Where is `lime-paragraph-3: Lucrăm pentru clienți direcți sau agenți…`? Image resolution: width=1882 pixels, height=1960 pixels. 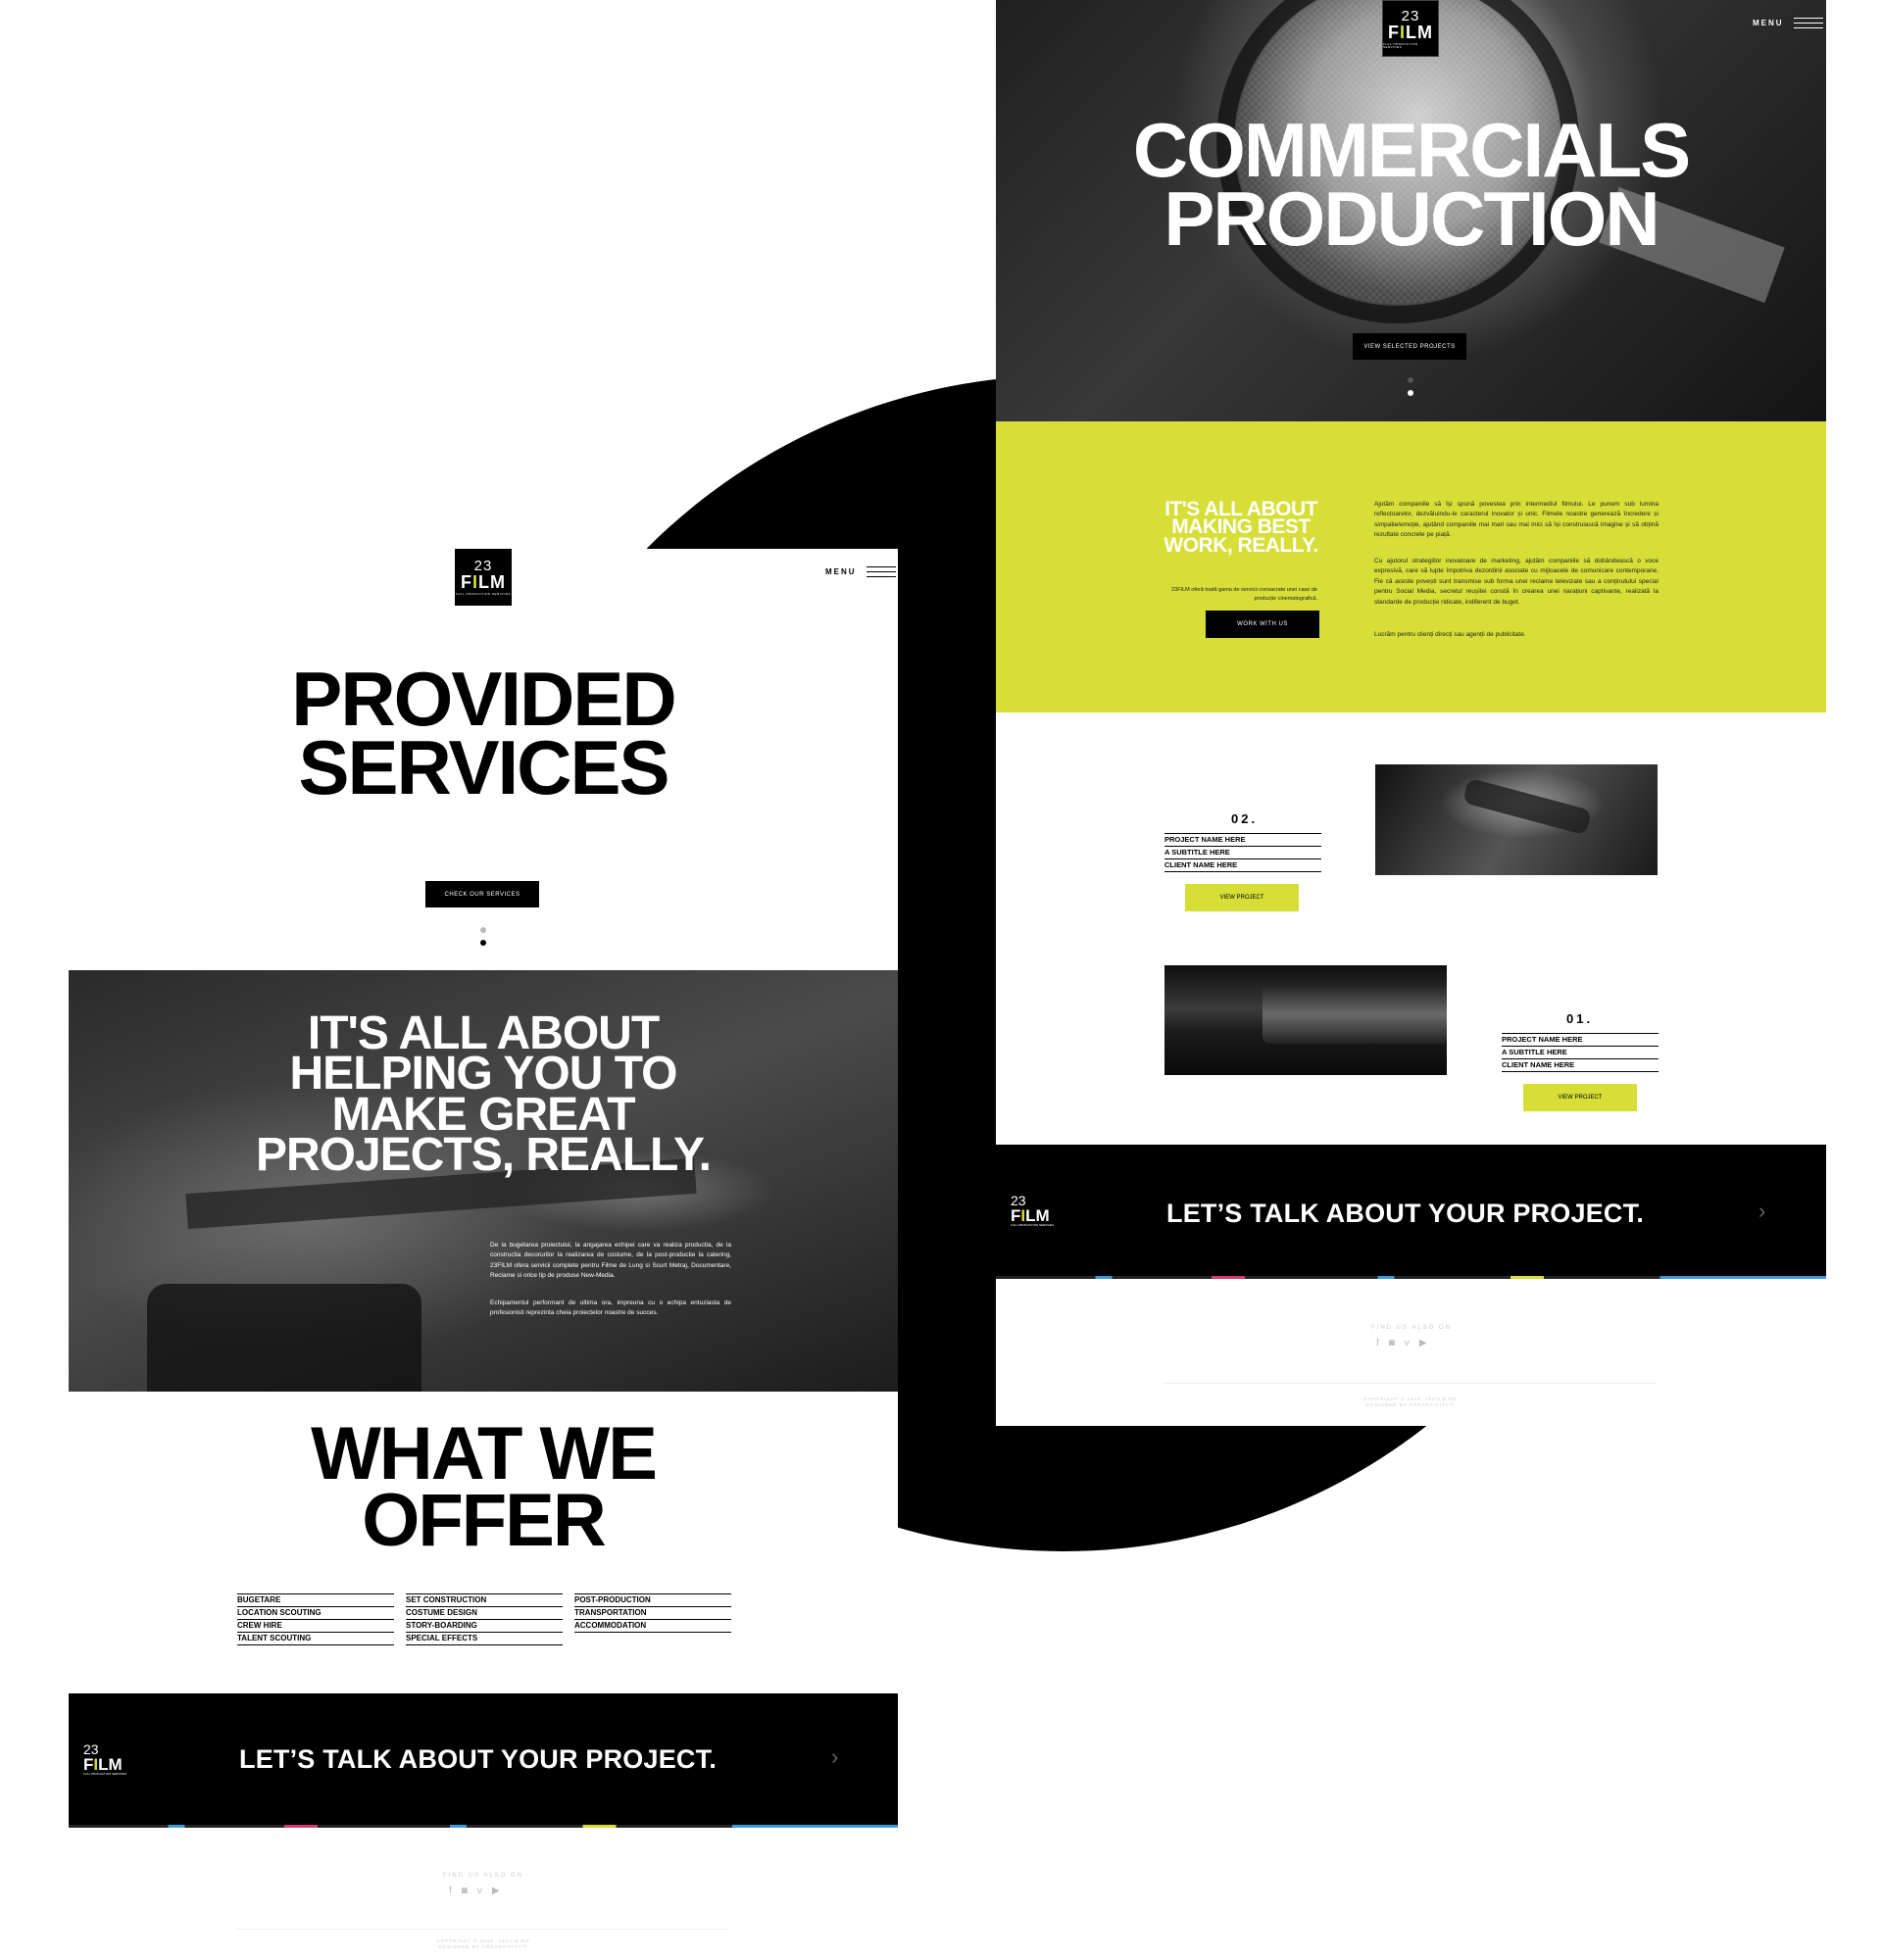 lime-paragraph-3: Lucrăm pentru clienți direcți sau agenți… is located at coordinates (1450, 634).